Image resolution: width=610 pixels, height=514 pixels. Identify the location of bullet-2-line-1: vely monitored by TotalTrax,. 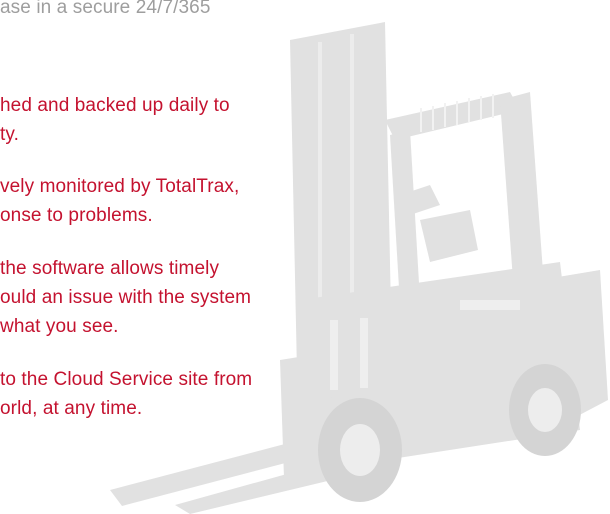
(120, 186).